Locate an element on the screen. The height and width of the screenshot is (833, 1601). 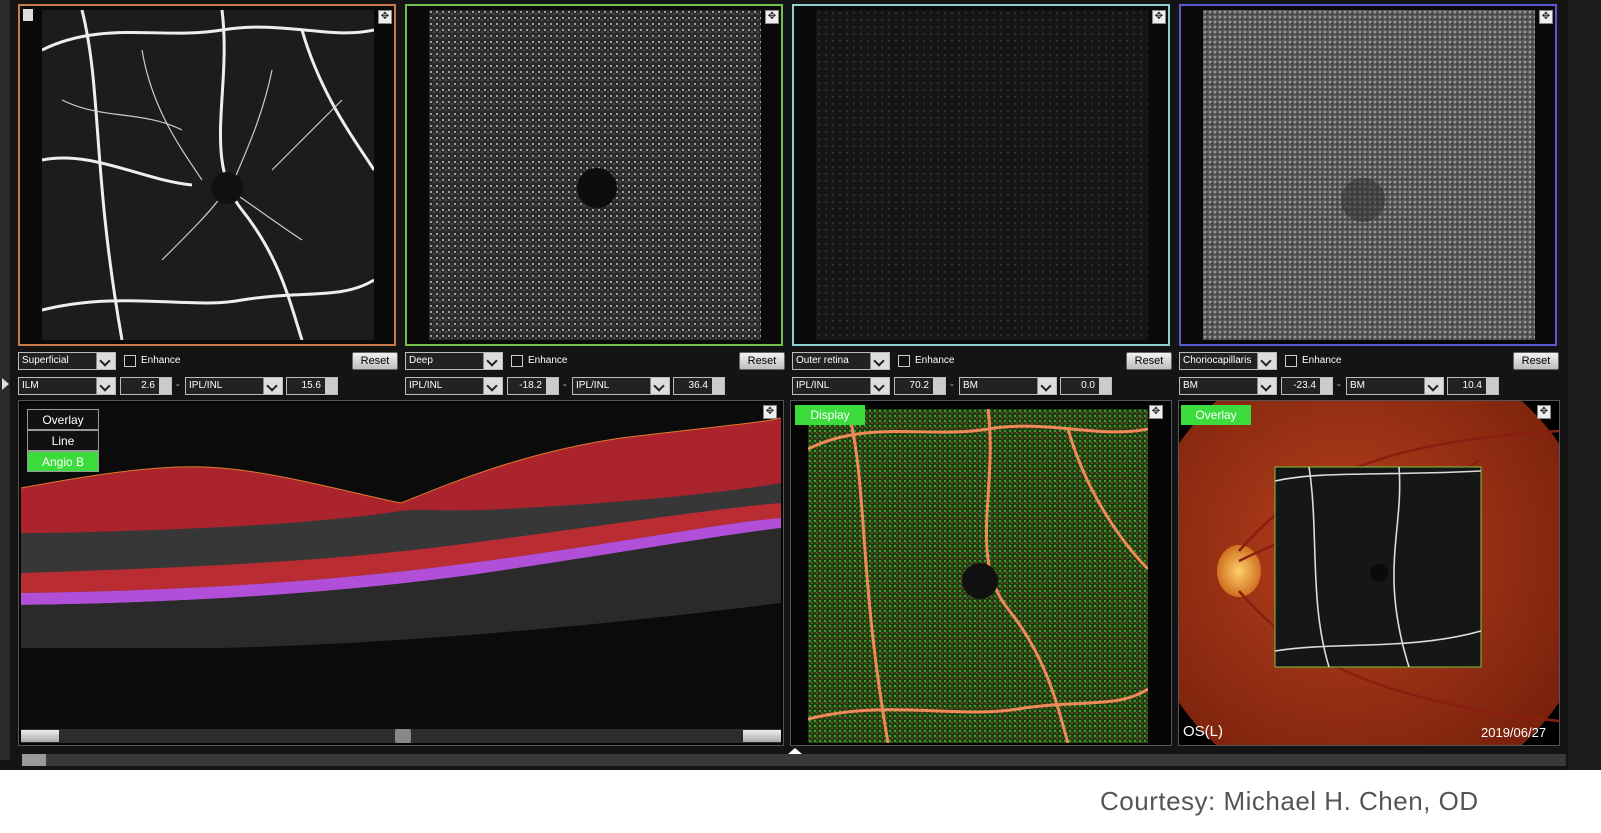
enface-panel-deep: ✥ is located at coordinates (594, 175).